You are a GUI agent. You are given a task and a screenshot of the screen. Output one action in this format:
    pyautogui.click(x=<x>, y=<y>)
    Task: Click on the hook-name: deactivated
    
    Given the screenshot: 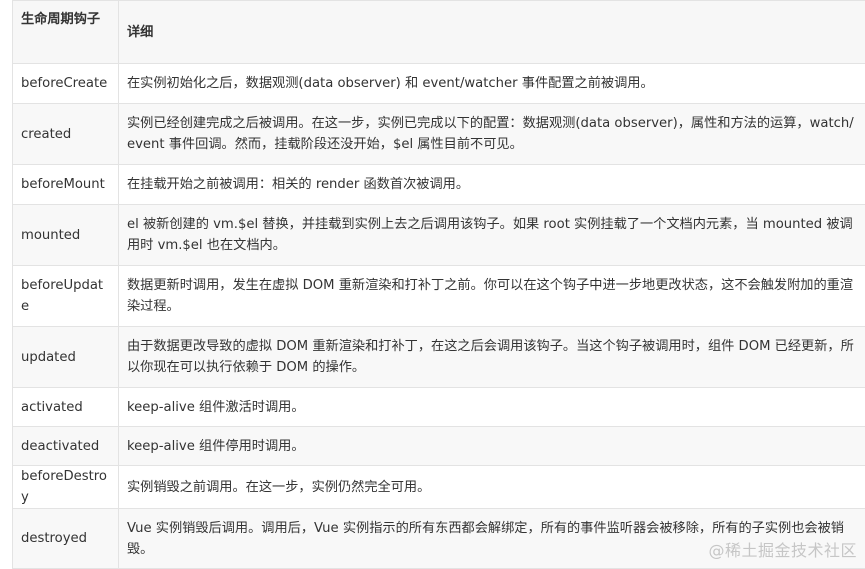 What is the action you would take?
    pyautogui.click(x=66, y=446)
    